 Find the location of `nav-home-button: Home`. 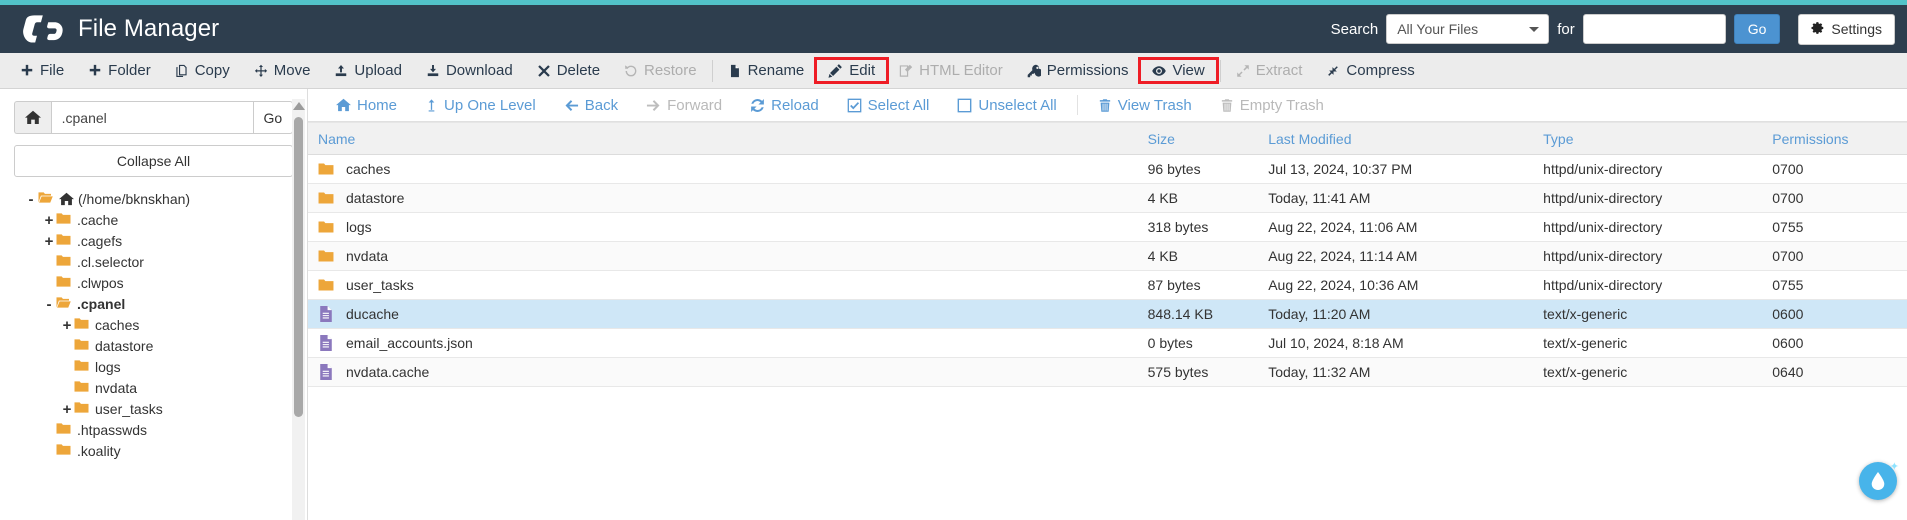

nav-home-button: Home is located at coordinates (366, 105).